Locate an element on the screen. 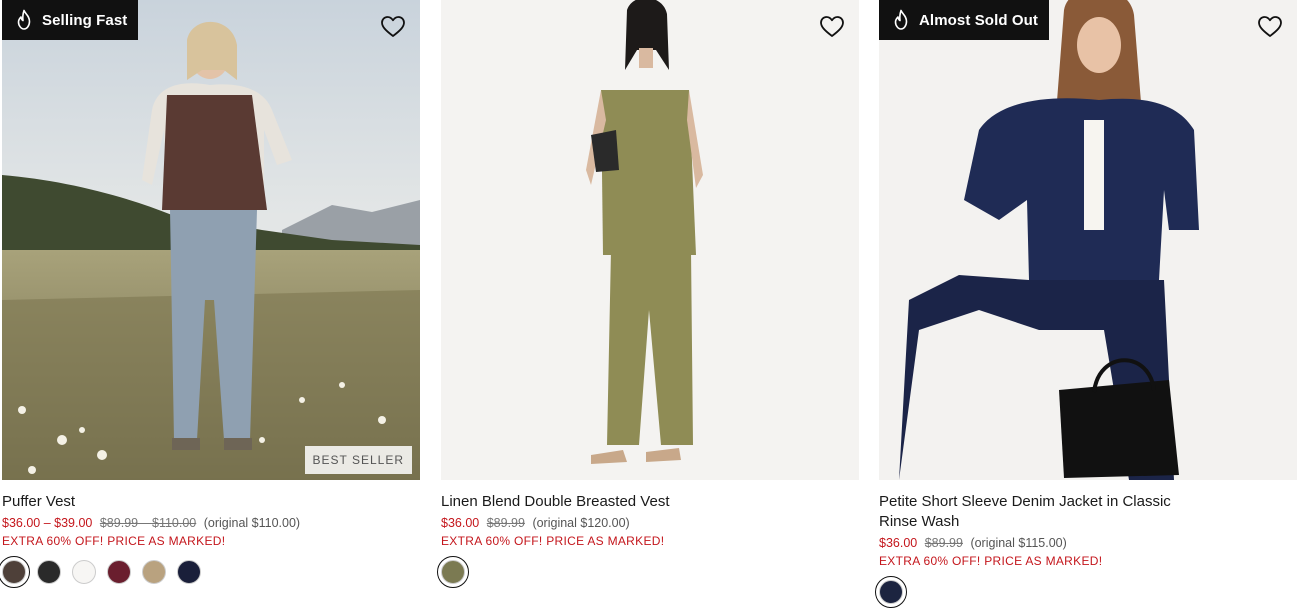 Image resolution: width=1298 pixels, height=609 pixels. product-name: Linen Blend Double Breasted Vest is located at coordinates (606, 502).